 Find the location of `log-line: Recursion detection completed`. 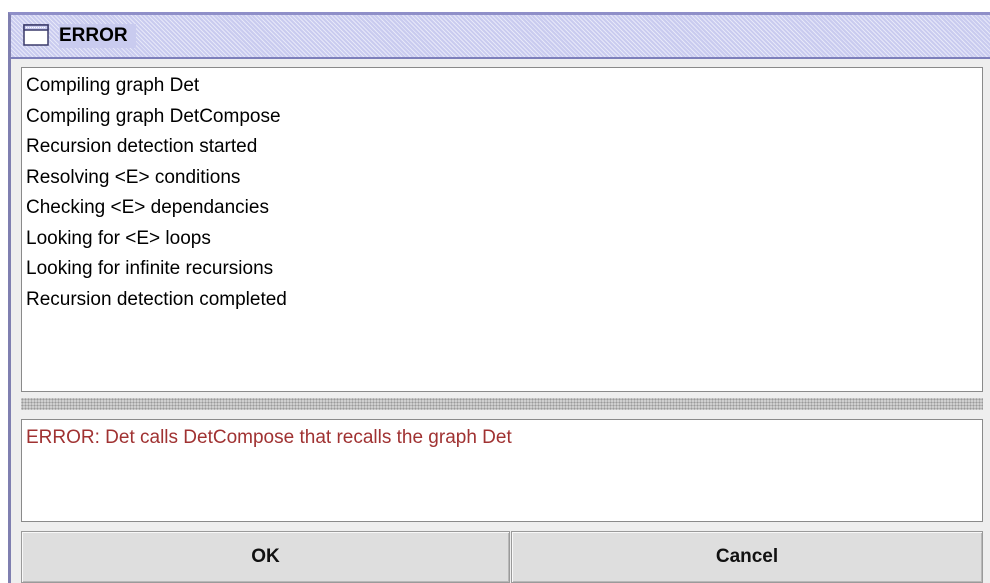

log-line: Recursion detection completed is located at coordinates (156, 299).